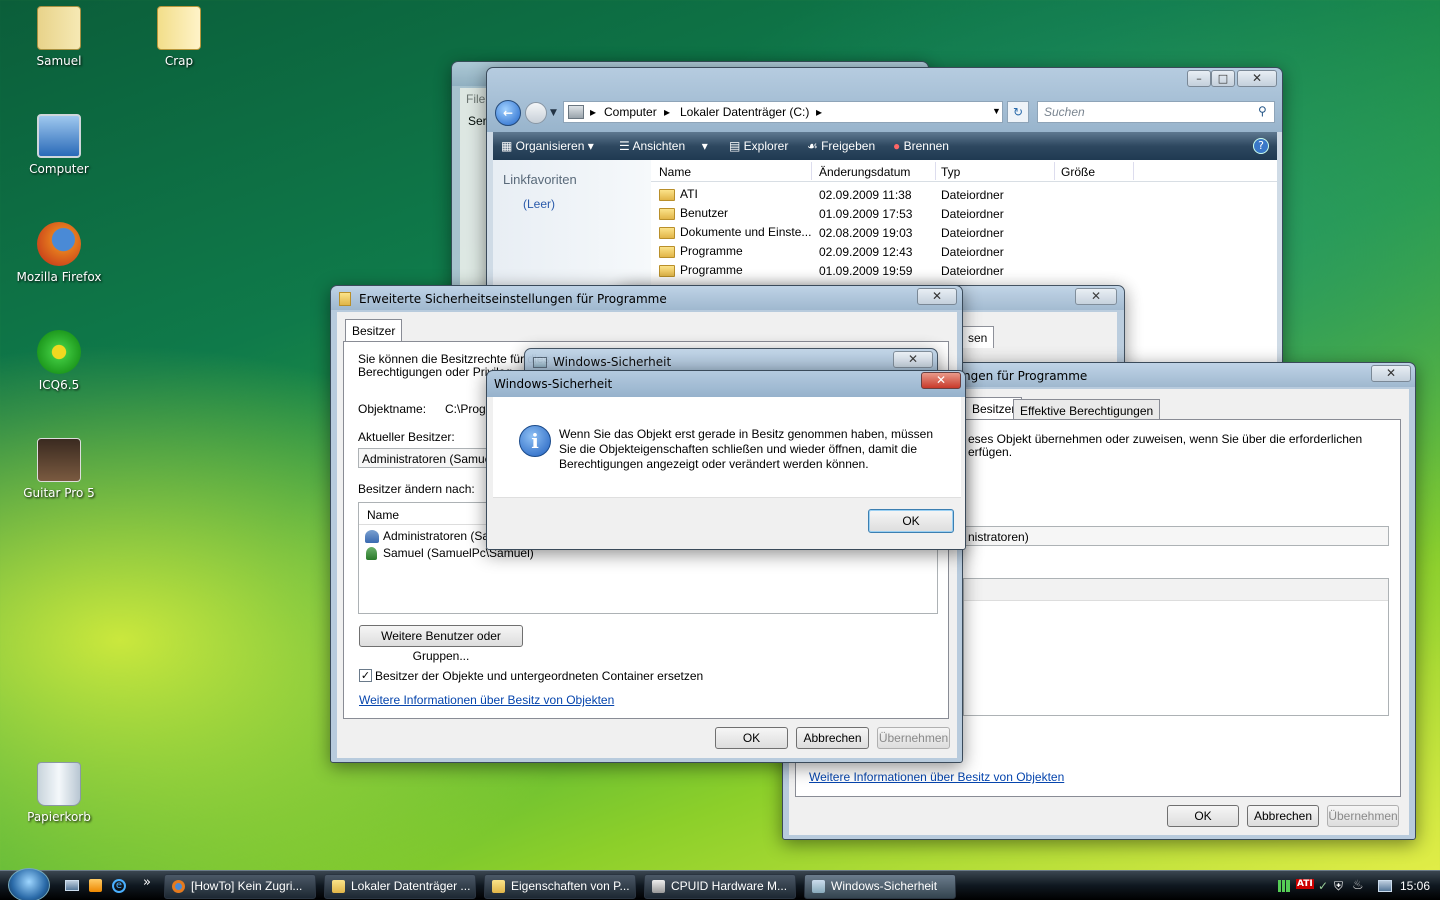 This screenshot has width=1440, height=900. I want to click on file-row: Benutzer 01.09.2009 17:53 Dateiordner, so click(964, 214).